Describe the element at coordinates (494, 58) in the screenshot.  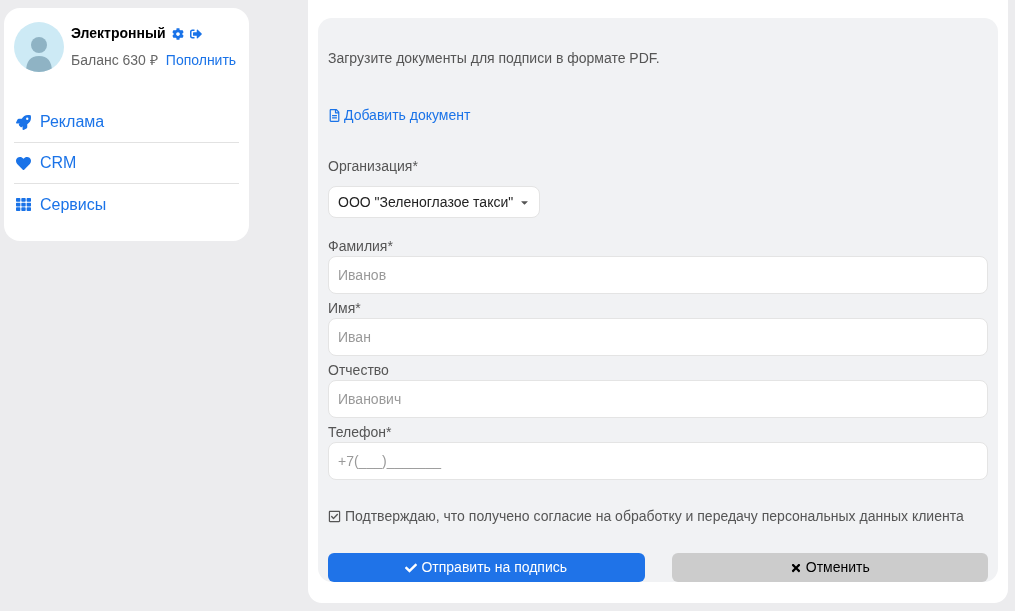
I see `intro-text: Загрузите документы для подписи в формате PDF.` at that location.